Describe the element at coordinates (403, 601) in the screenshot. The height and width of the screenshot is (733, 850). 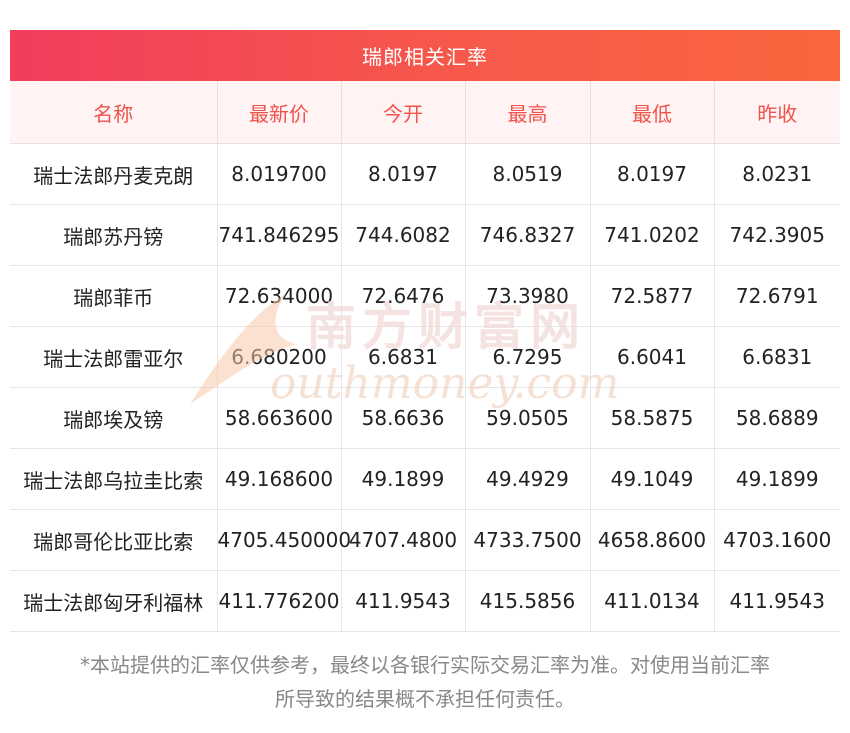
I see `cell-open: 411.9543` at that location.